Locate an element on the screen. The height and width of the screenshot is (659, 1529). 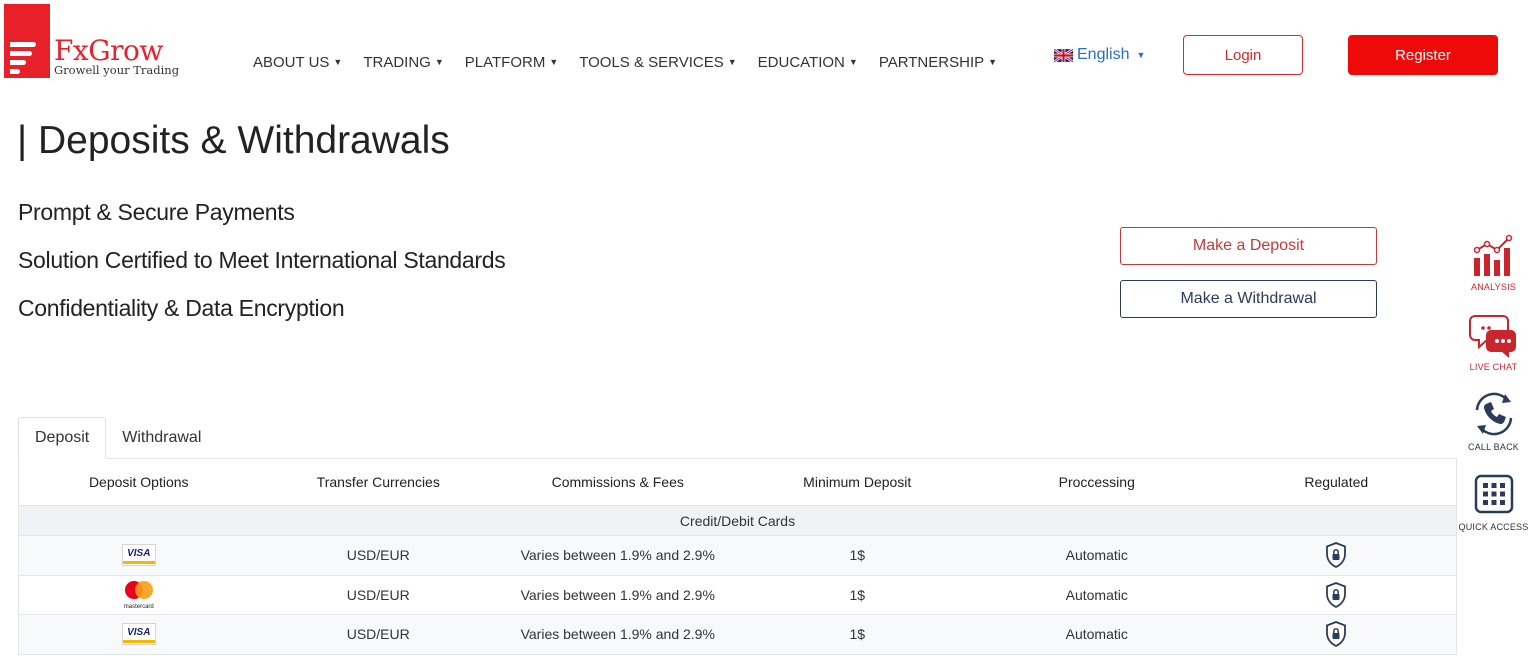
tab-withdrawal: Withdrawal is located at coordinates (161, 438).